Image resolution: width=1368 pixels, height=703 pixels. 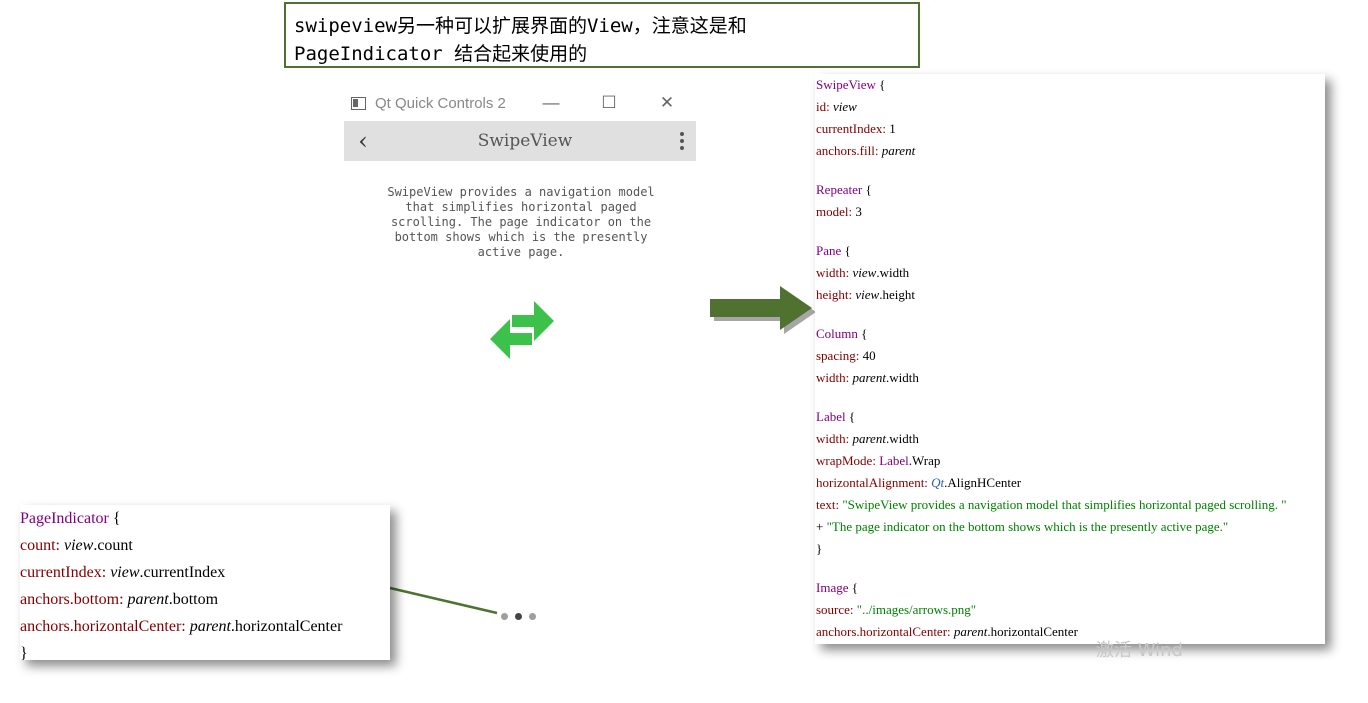 I want to click on code-line: horizontalAlignment: Qt.AlignHCenter, so click(x=919, y=482).